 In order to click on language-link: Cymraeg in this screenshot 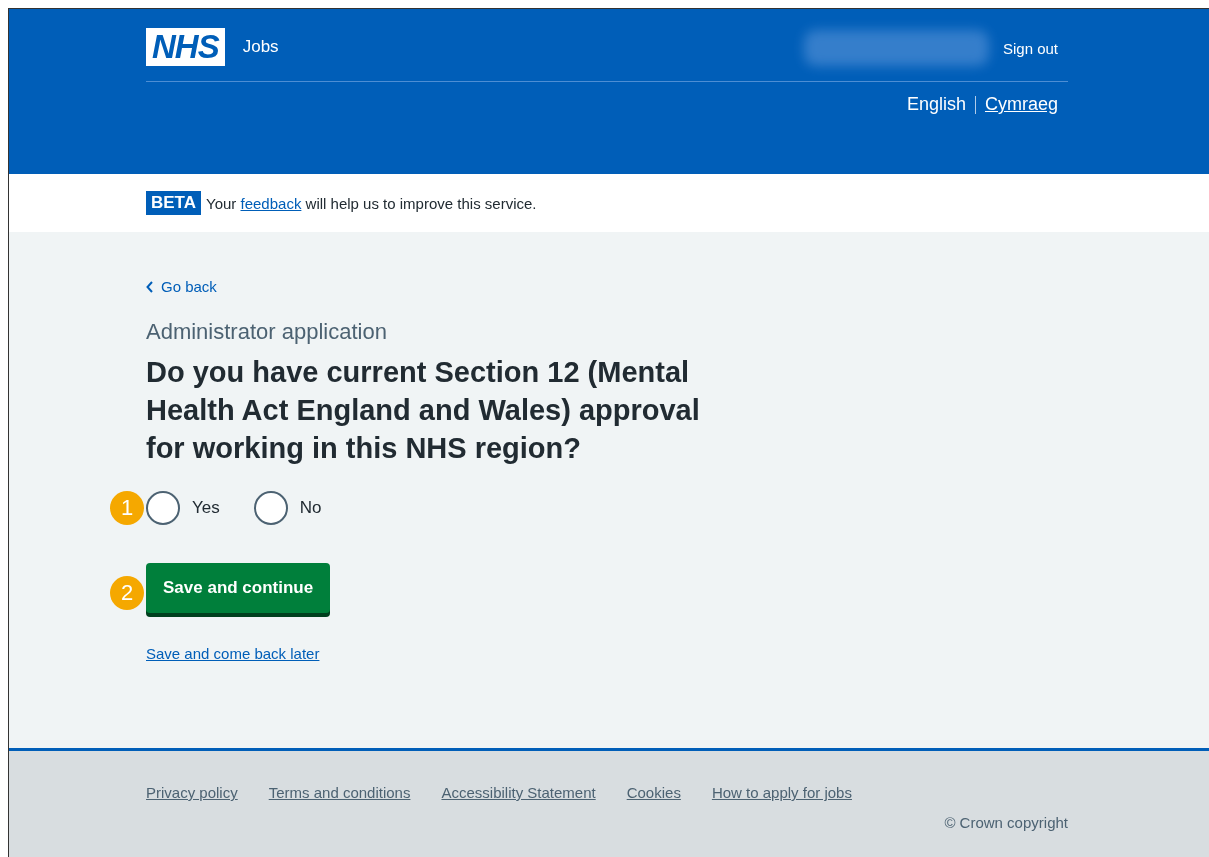, I will do `click(1021, 104)`.